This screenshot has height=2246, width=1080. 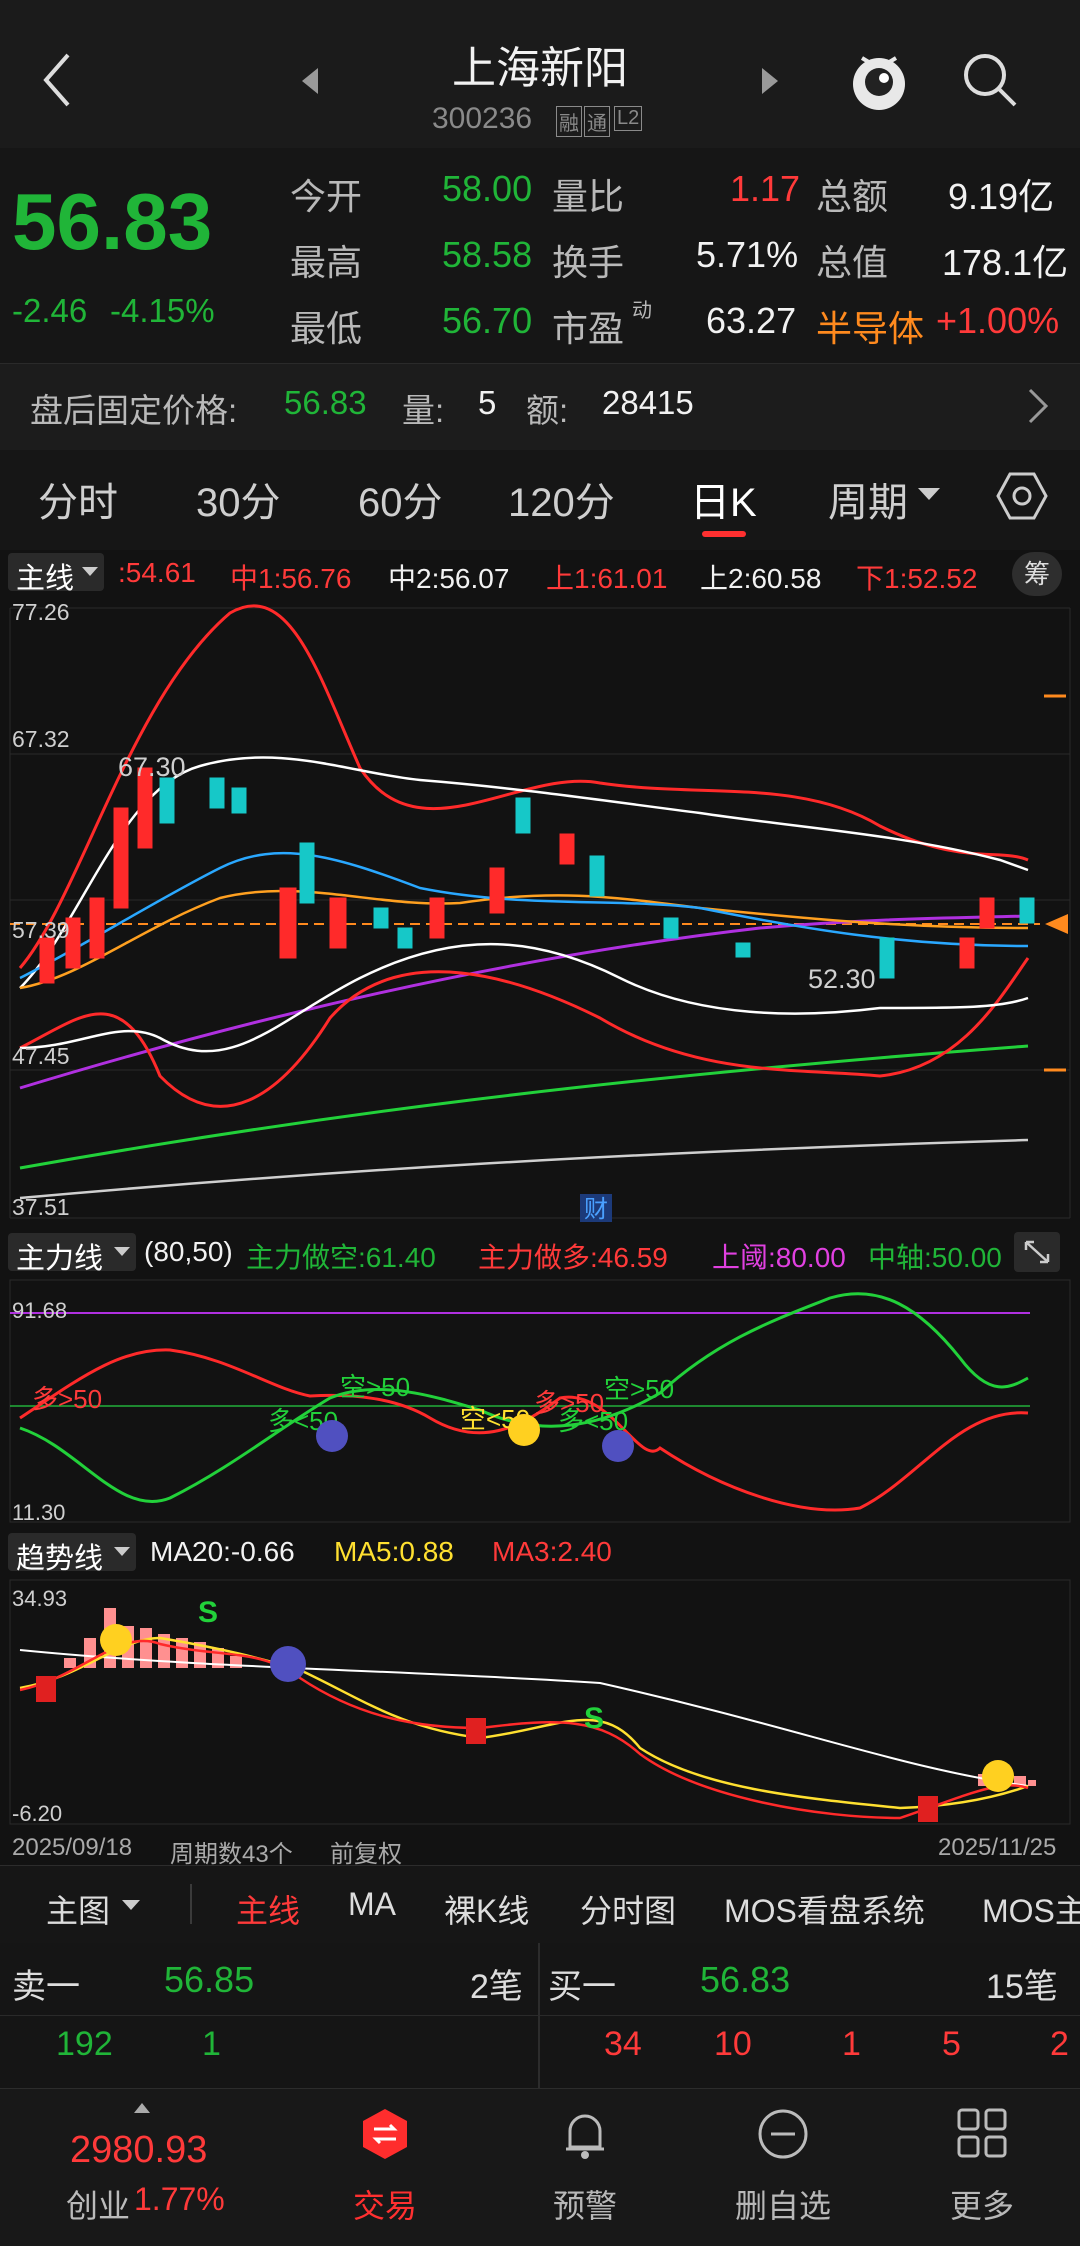 What do you see at coordinates (152, 767) in the screenshot?
I see `period-high-label: 67.30` at bounding box center [152, 767].